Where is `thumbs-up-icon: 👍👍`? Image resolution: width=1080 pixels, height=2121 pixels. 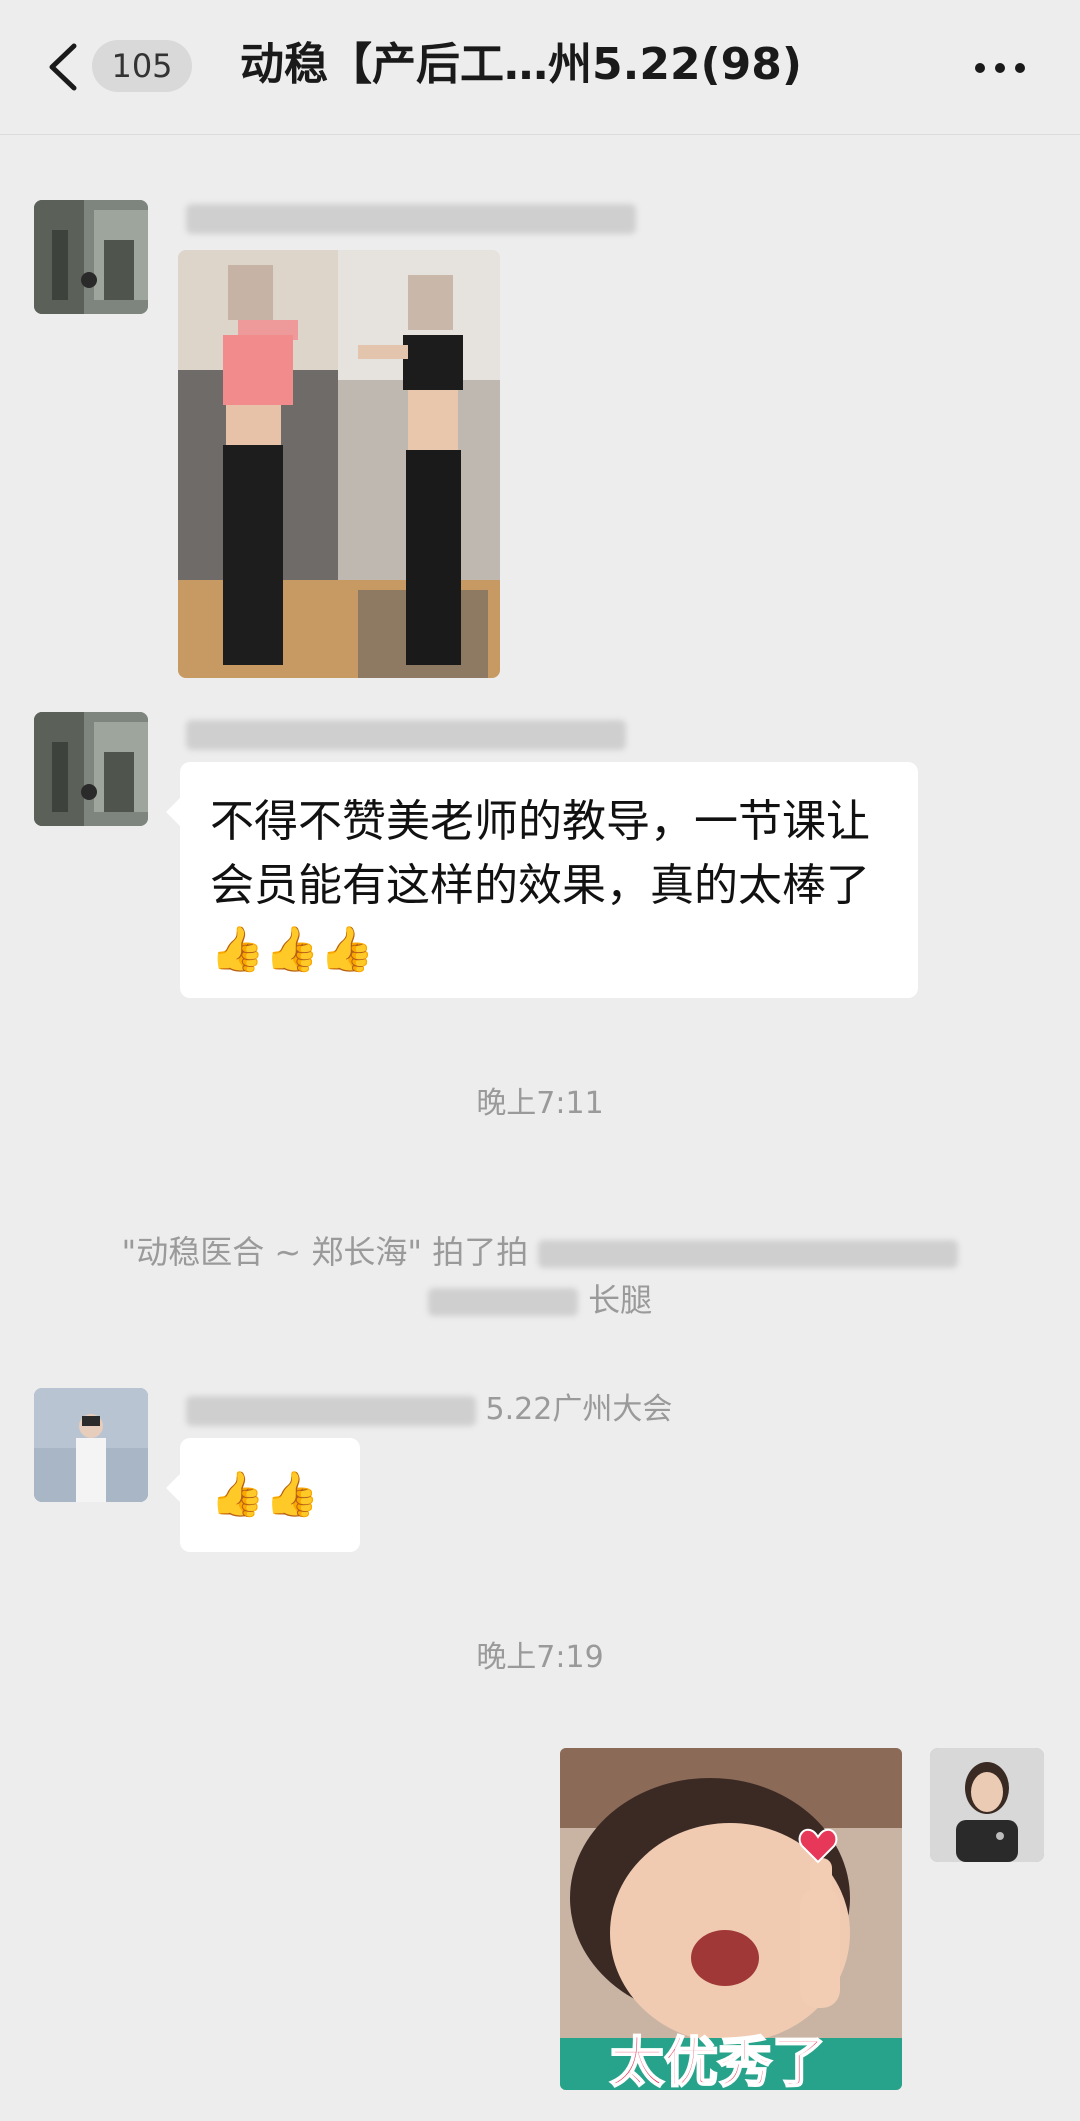 thumbs-up-icon: 👍👍 is located at coordinates (265, 1494).